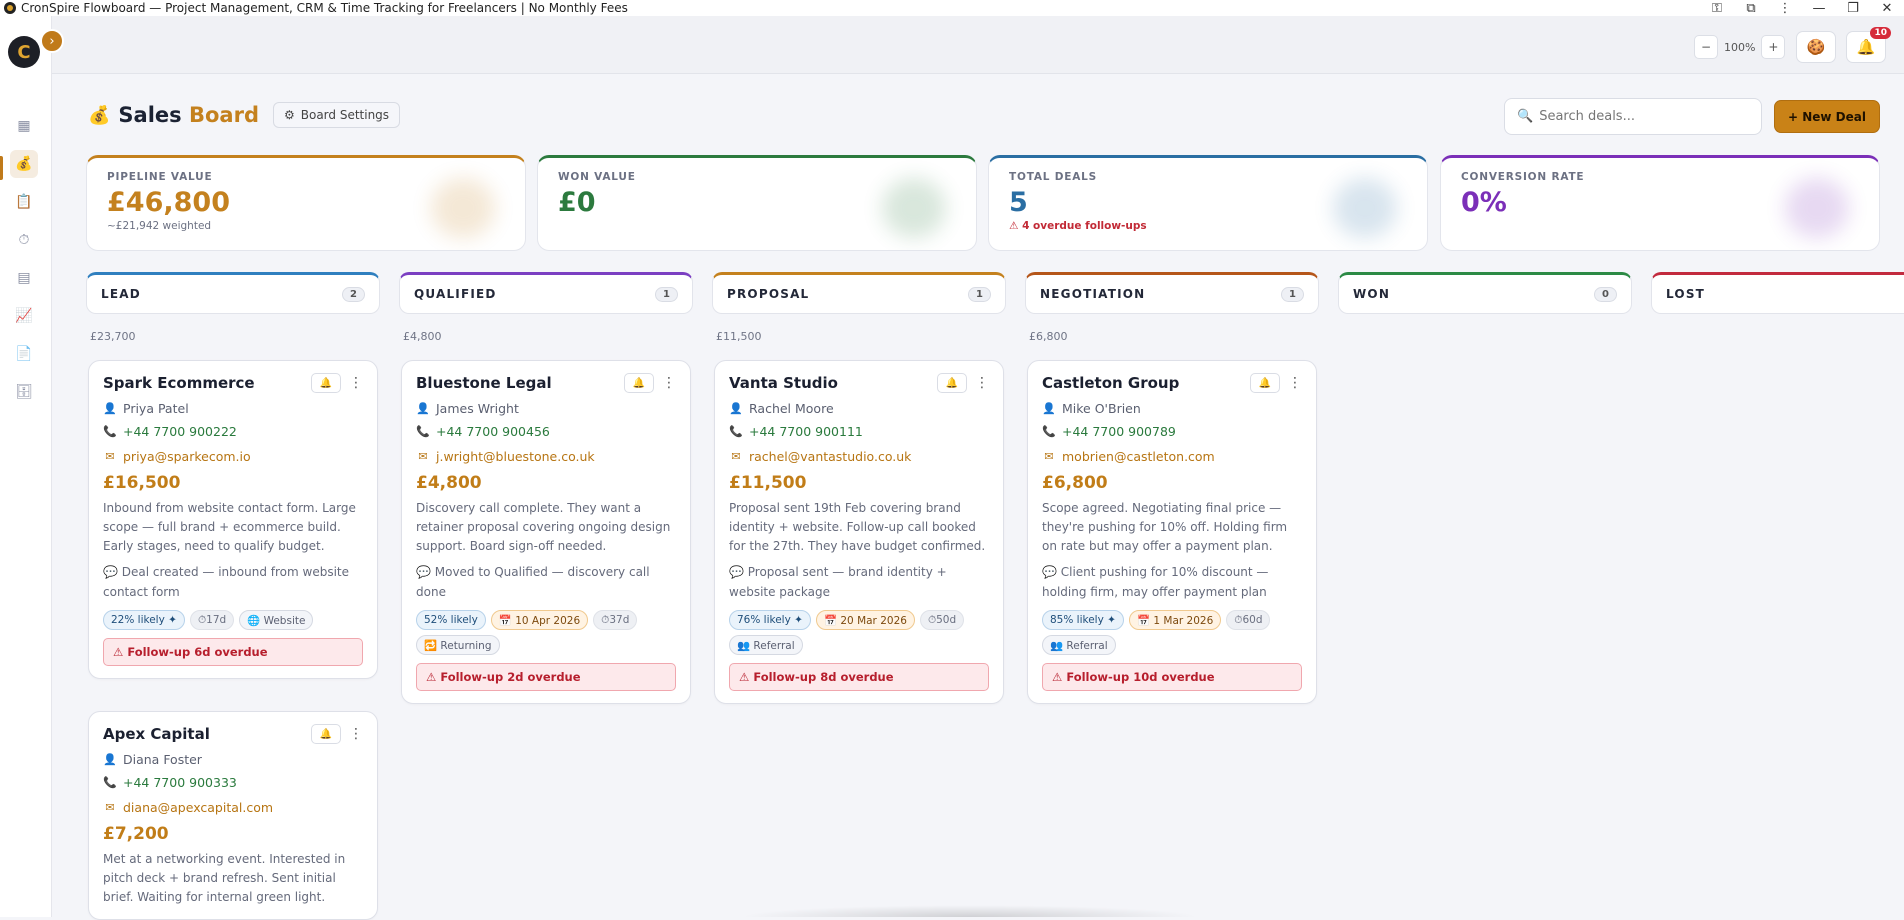  What do you see at coordinates (233, 293) in the screenshot?
I see `column-header: LEAD 2` at bounding box center [233, 293].